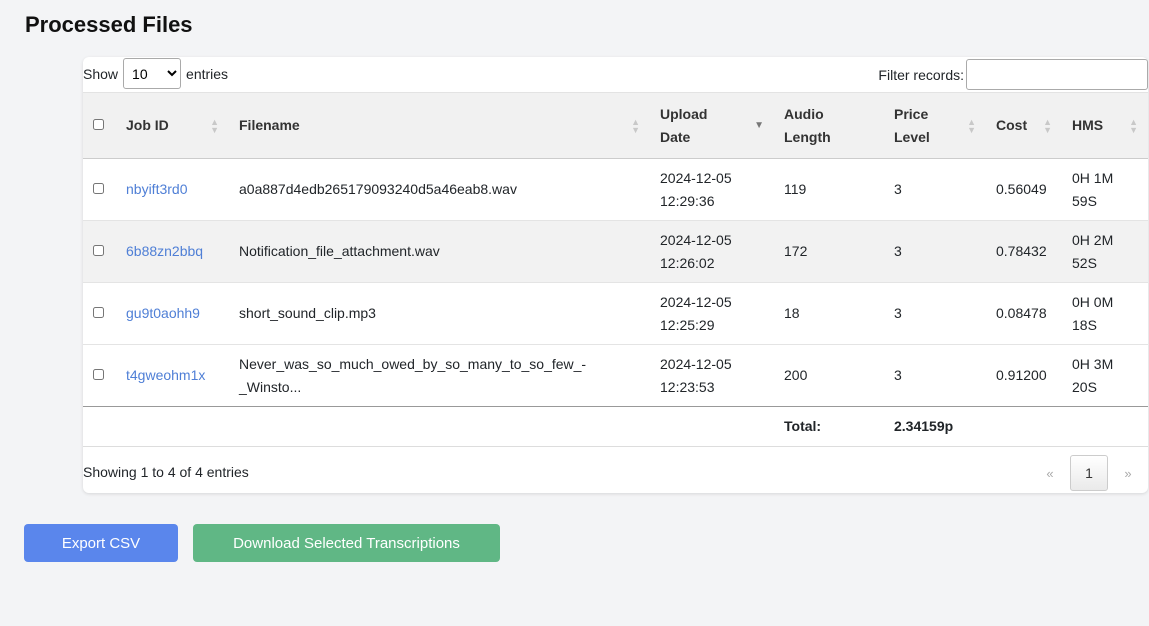 This screenshot has width=1149, height=626. I want to click on audio-length-cell: 18, so click(792, 313).